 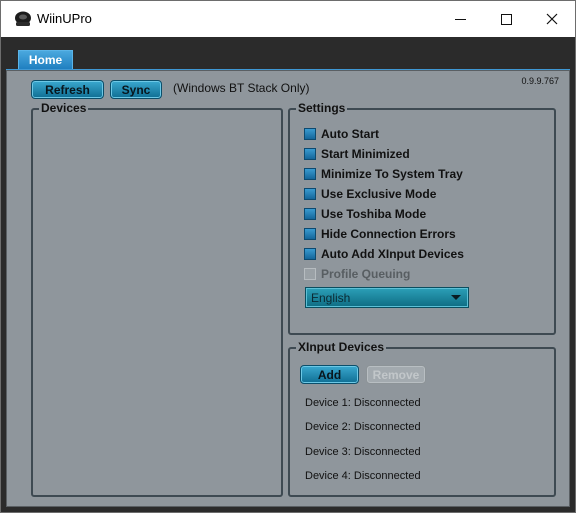 What do you see at coordinates (392, 174) in the screenshot?
I see `minimize-to-tray-label: Minimize To System Tray` at bounding box center [392, 174].